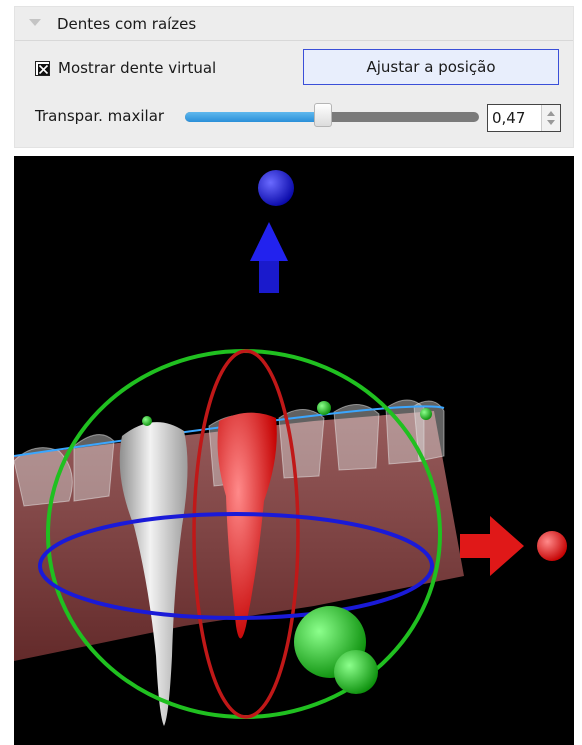 The image size is (582, 745). Describe the element at coordinates (276, 188) in the screenshot. I see `translate-z-sphere` at that location.